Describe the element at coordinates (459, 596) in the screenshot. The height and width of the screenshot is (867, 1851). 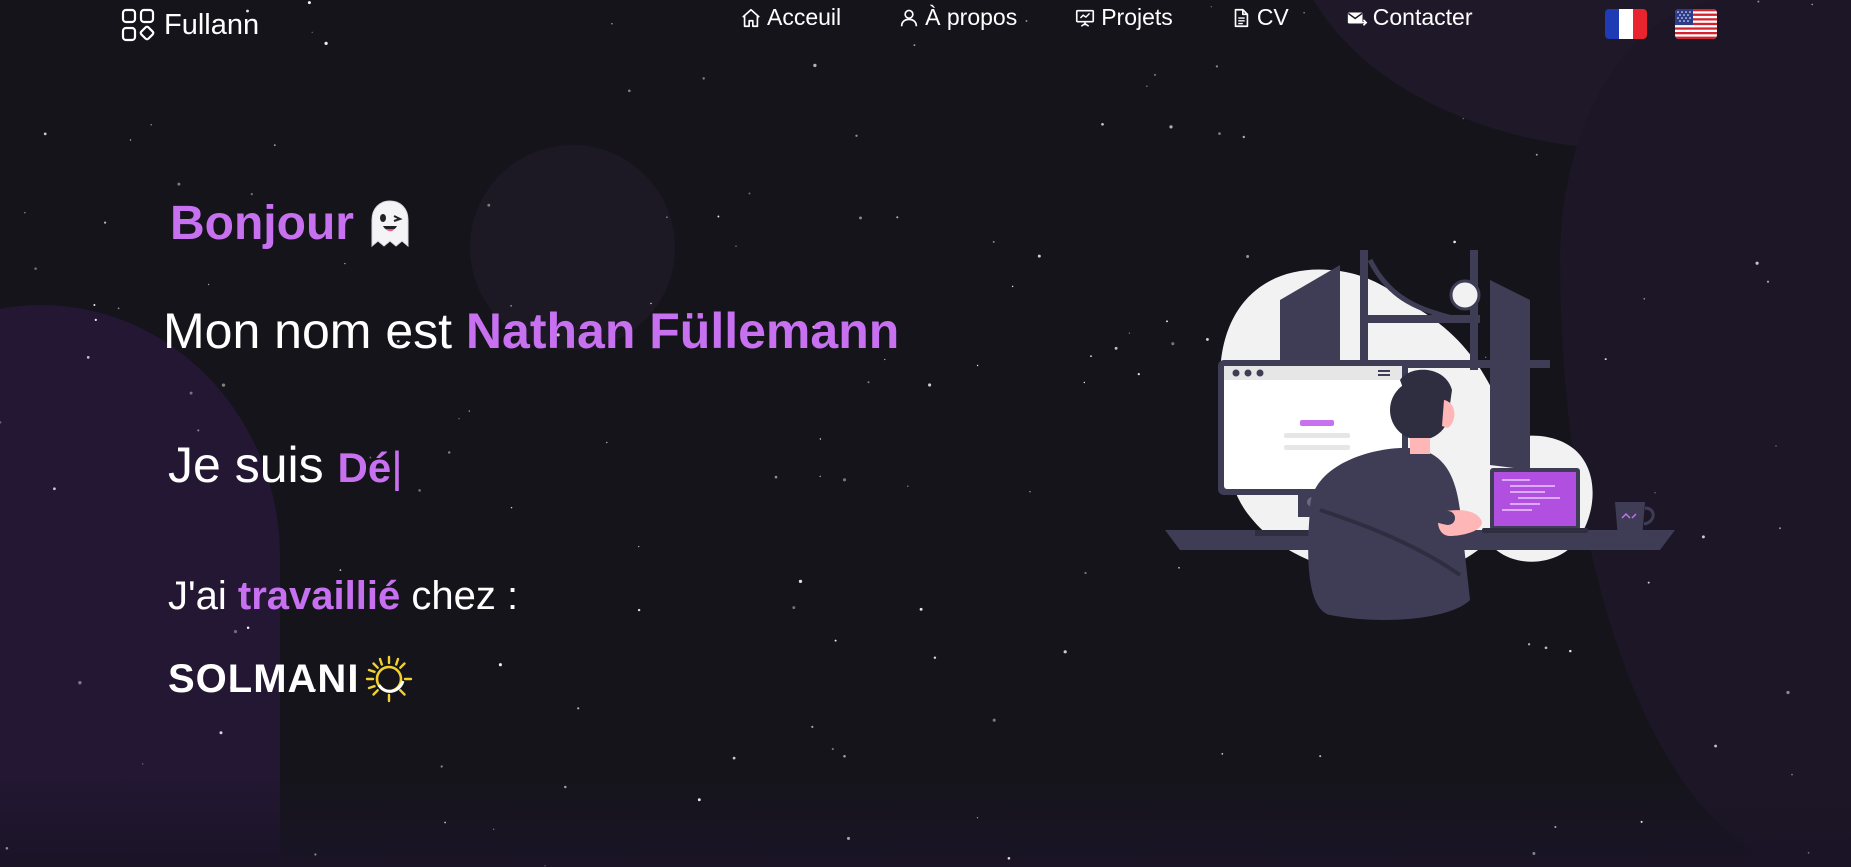
I see `worked-suffix: chez :` at that location.